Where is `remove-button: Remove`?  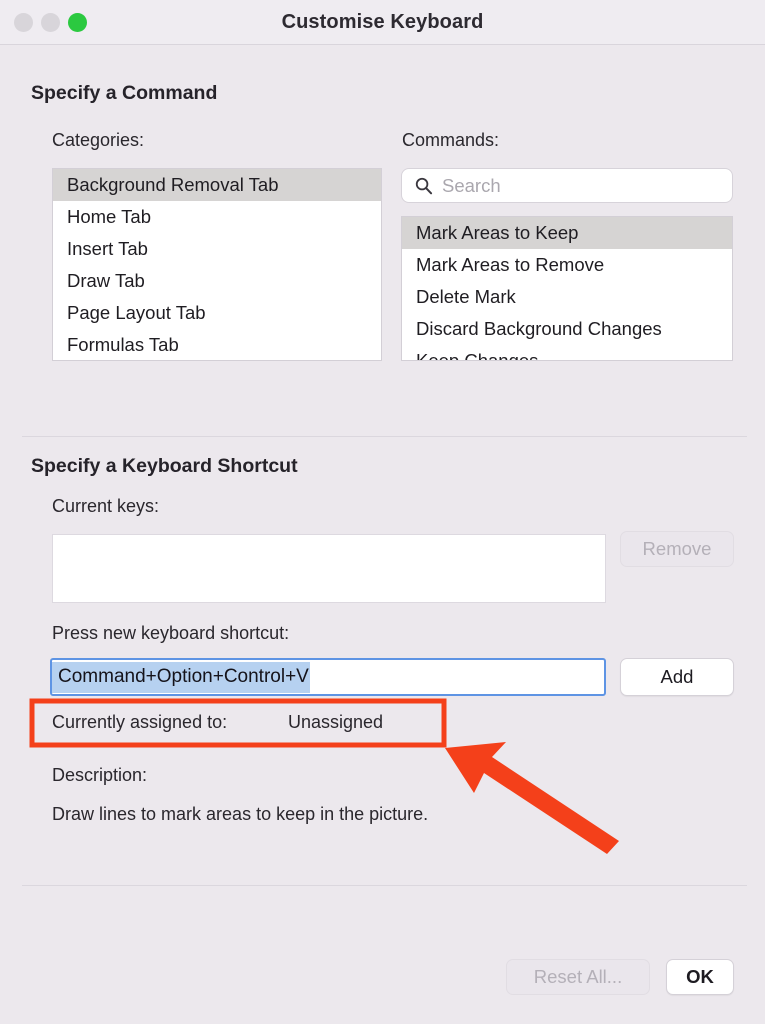
remove-button: Remove is located at coordinates (677, 549).